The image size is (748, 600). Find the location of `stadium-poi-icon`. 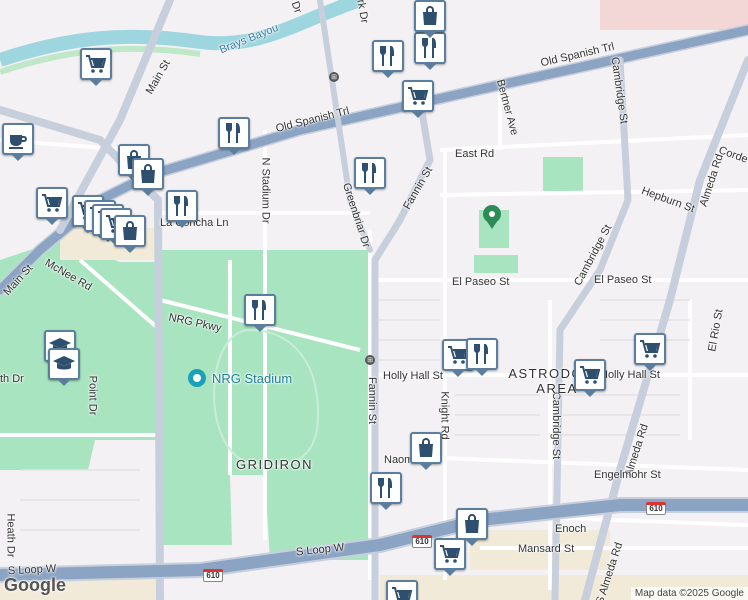

stadium-poi-icon is located at coordinates (197, 378).